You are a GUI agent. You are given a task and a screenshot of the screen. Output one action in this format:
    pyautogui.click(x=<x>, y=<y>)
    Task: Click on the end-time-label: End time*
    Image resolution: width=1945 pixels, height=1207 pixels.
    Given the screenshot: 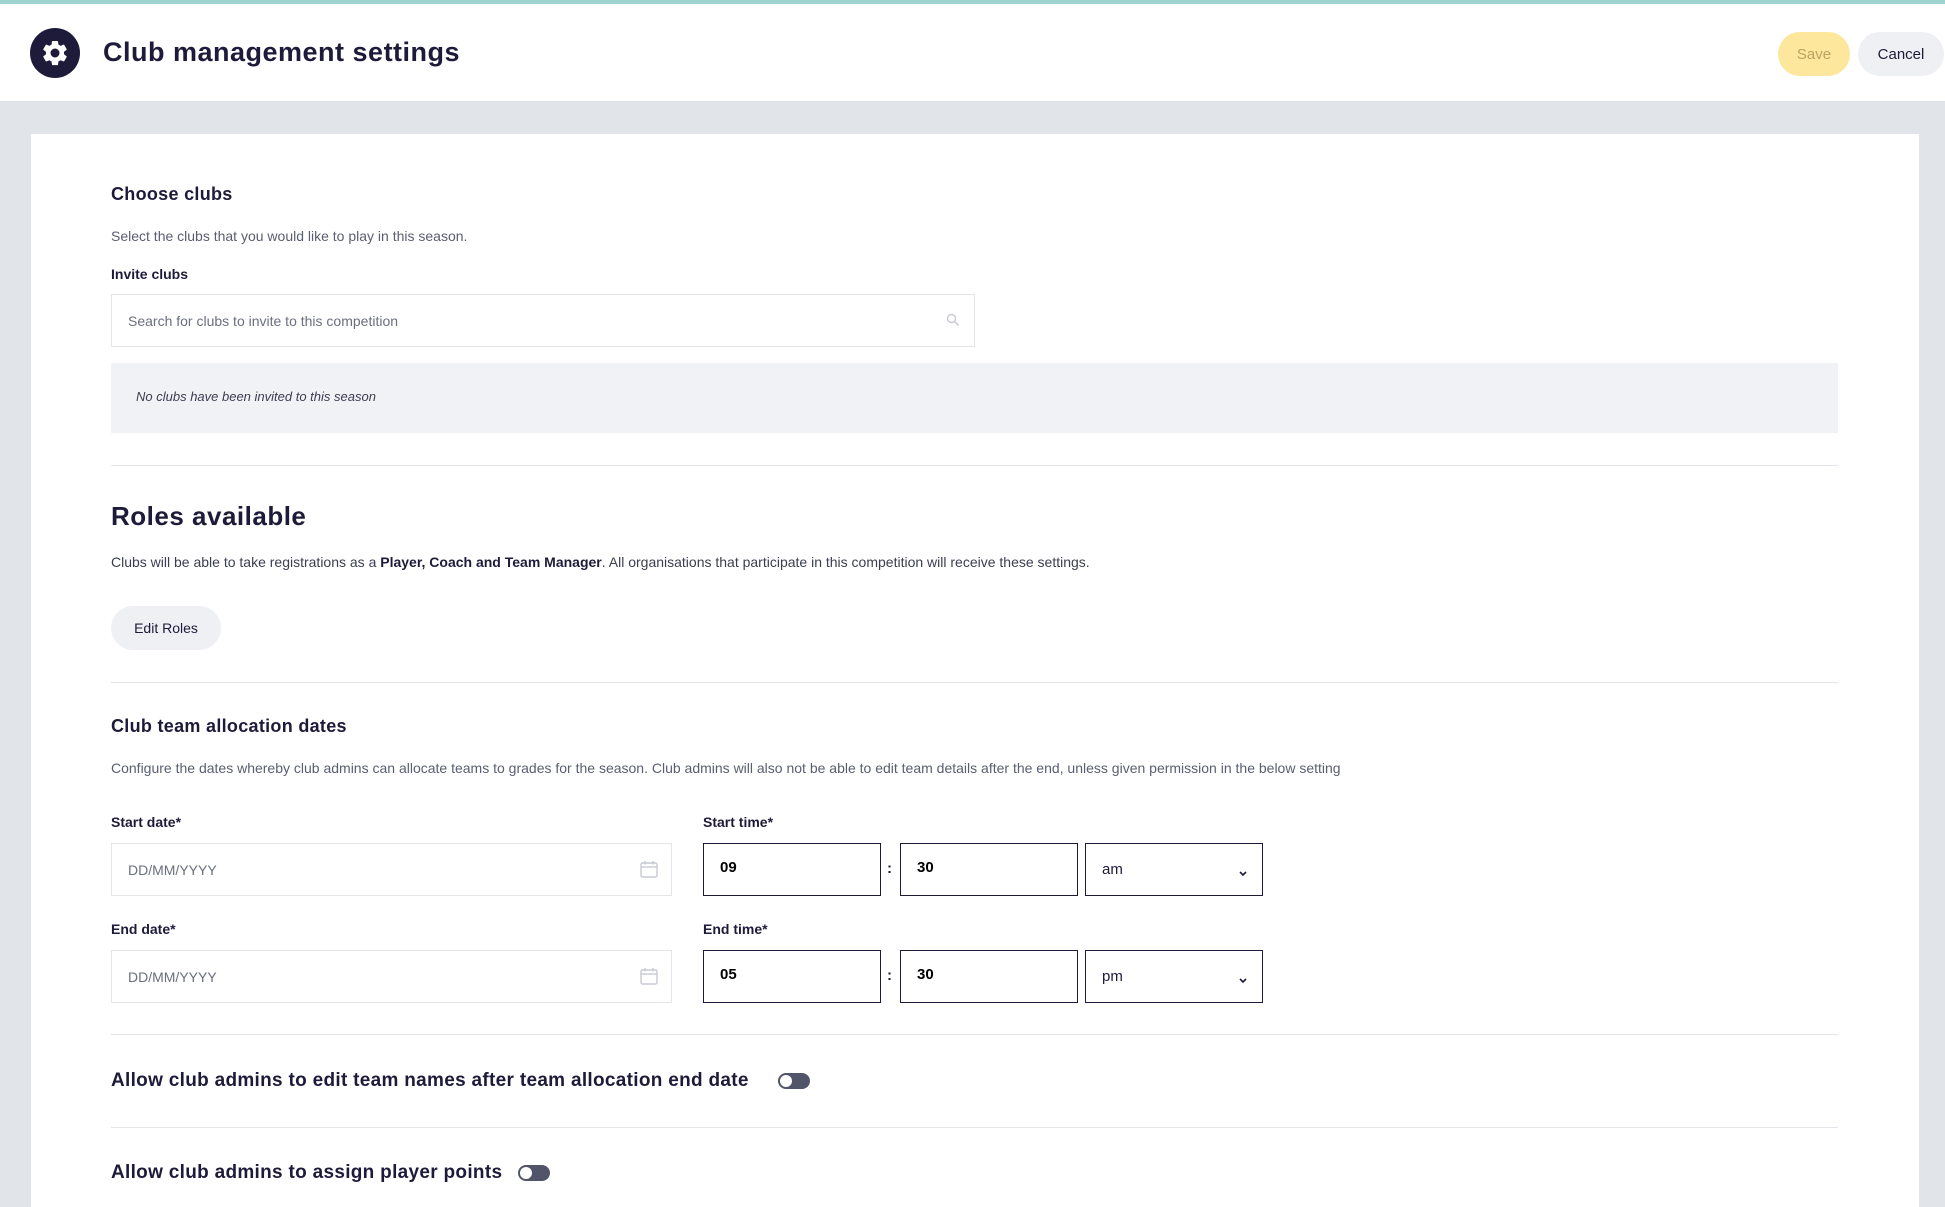 What is the action you would take?
    pyautogui.click(x=735, y=929)
    